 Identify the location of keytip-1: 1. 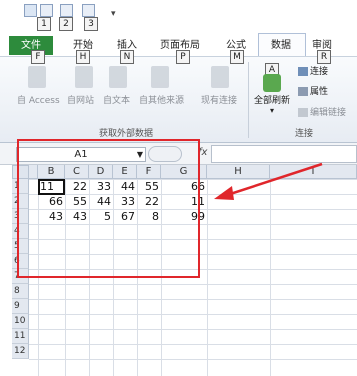
(44, 24).